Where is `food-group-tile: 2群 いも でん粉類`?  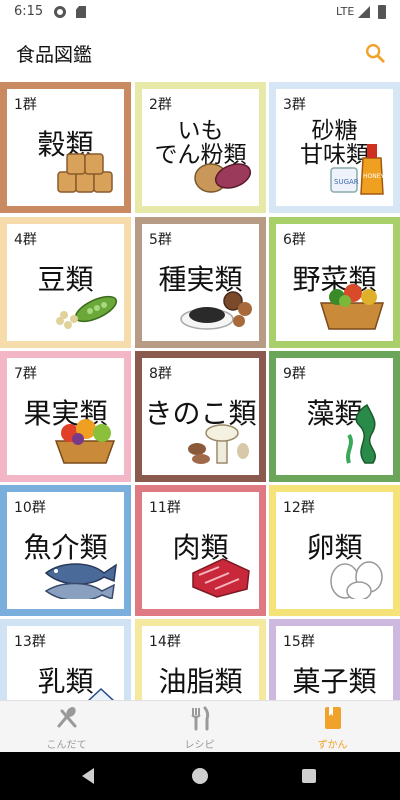
food-group-tile: 2群 いも でん粉類 is located at coordinates (200, 147).